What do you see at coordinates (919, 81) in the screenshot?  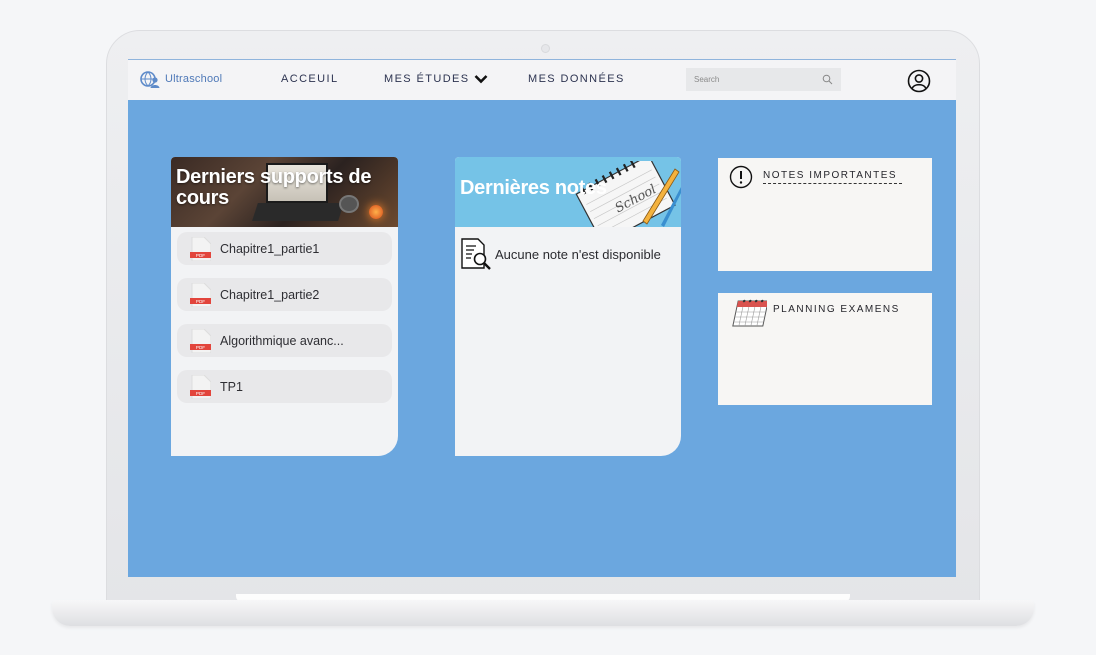 I see `user-account-icon` at bounding box center [919, 81].